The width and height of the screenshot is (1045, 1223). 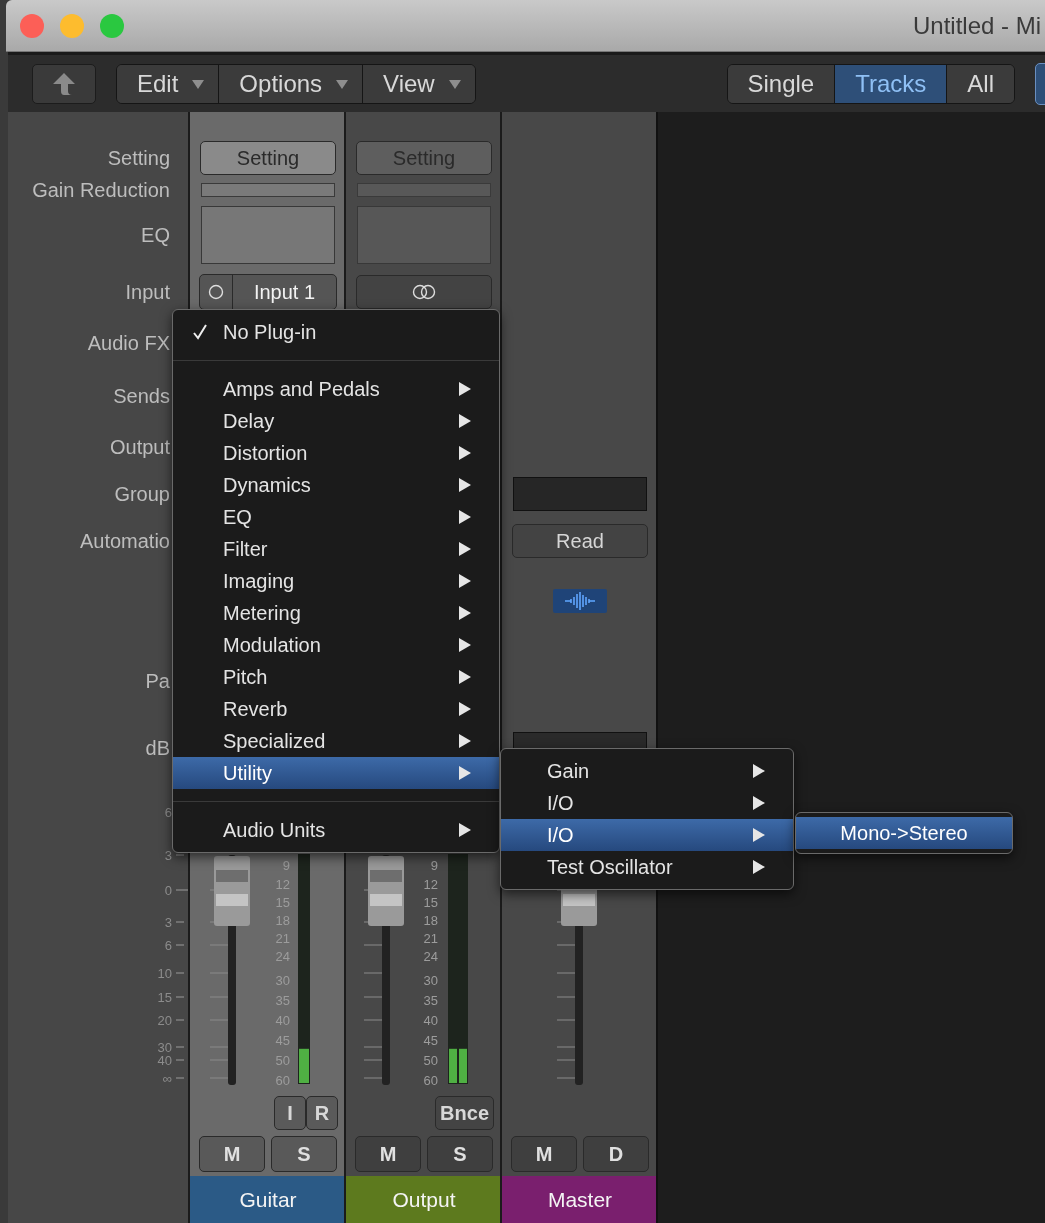 What do you see at coordinates (430, 938) in the screenshot?
I see `meter-scale-label: 21` at bounding box center [430, 938].